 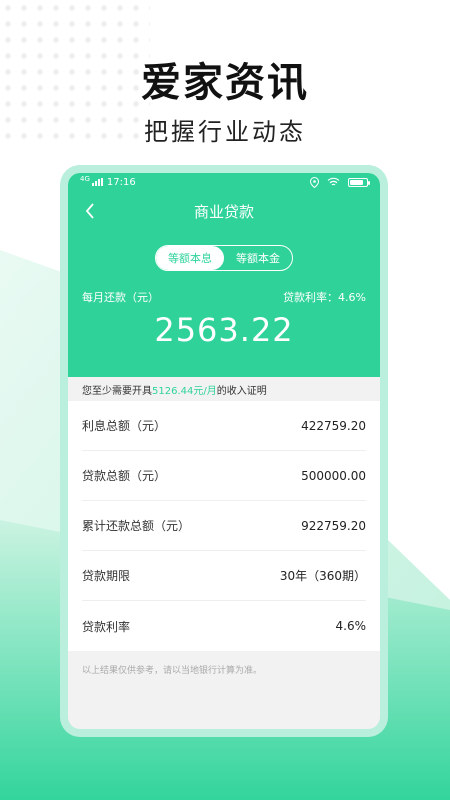 What do you see at coordinates (258, 258) in the screenshot?
I see `tab-equal-principal: 等额本金` at bounding box center [258, 258].